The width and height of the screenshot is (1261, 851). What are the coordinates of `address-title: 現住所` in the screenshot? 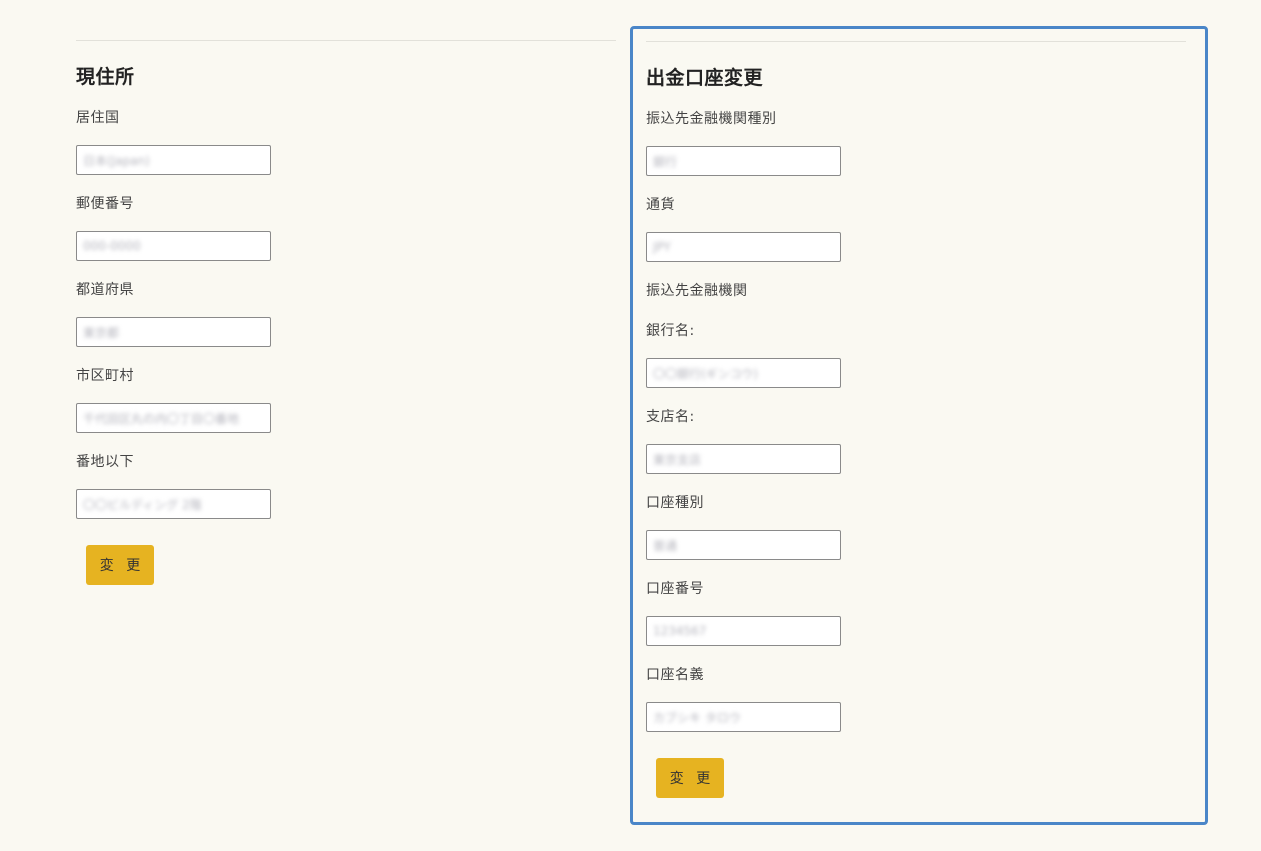 It's located at (105, 77).